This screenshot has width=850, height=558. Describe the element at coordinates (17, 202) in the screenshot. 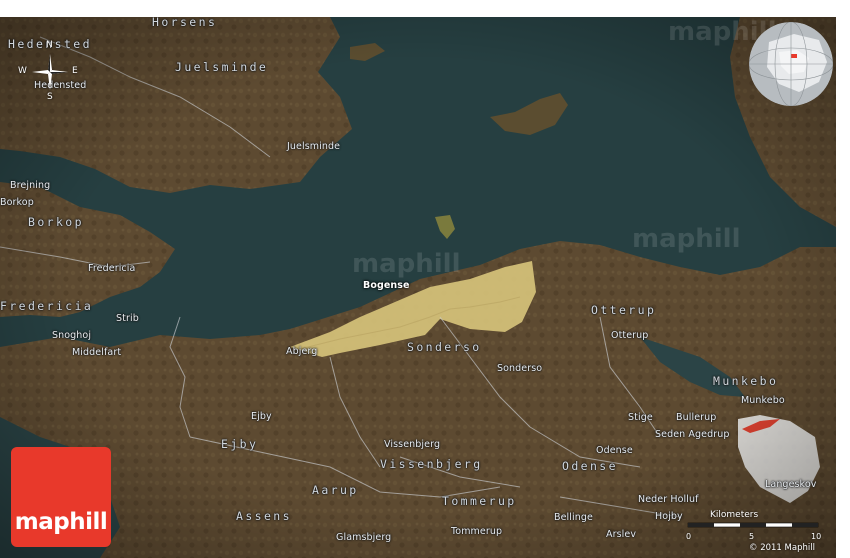

I see `label-borkop-town: Borkop` at that location.